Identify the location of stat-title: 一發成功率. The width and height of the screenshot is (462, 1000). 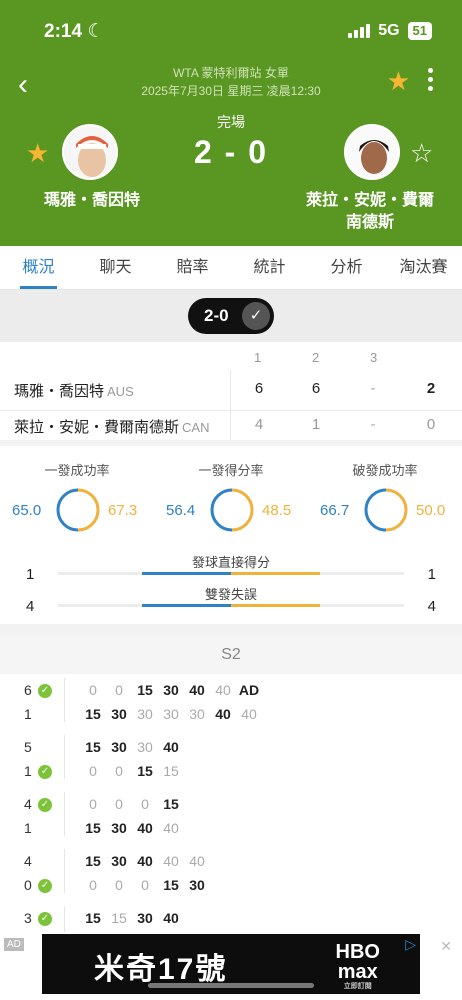
(77, 470).